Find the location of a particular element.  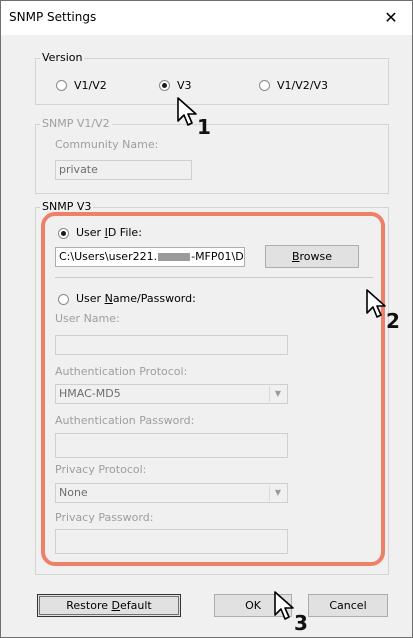

version-v1v2v3-label: V1/V2/V3 is located at coordinates (302, 85).